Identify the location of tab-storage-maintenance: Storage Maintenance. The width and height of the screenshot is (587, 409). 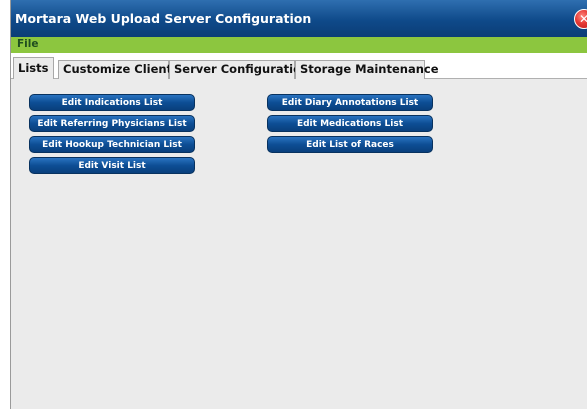
(367, 69).